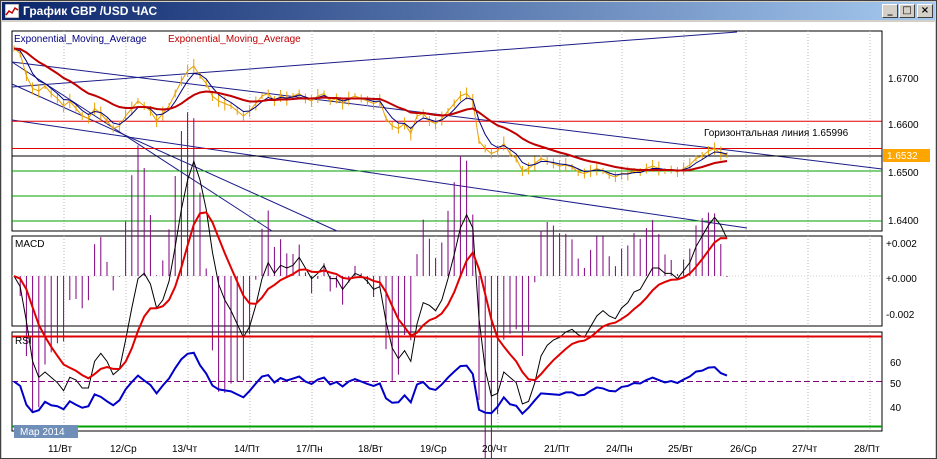 This screenshot has height=459, width=937. Describe the element at coordinates (900, 315) in the screenshot. I see `macd-tick-3: -0.002` at that location.